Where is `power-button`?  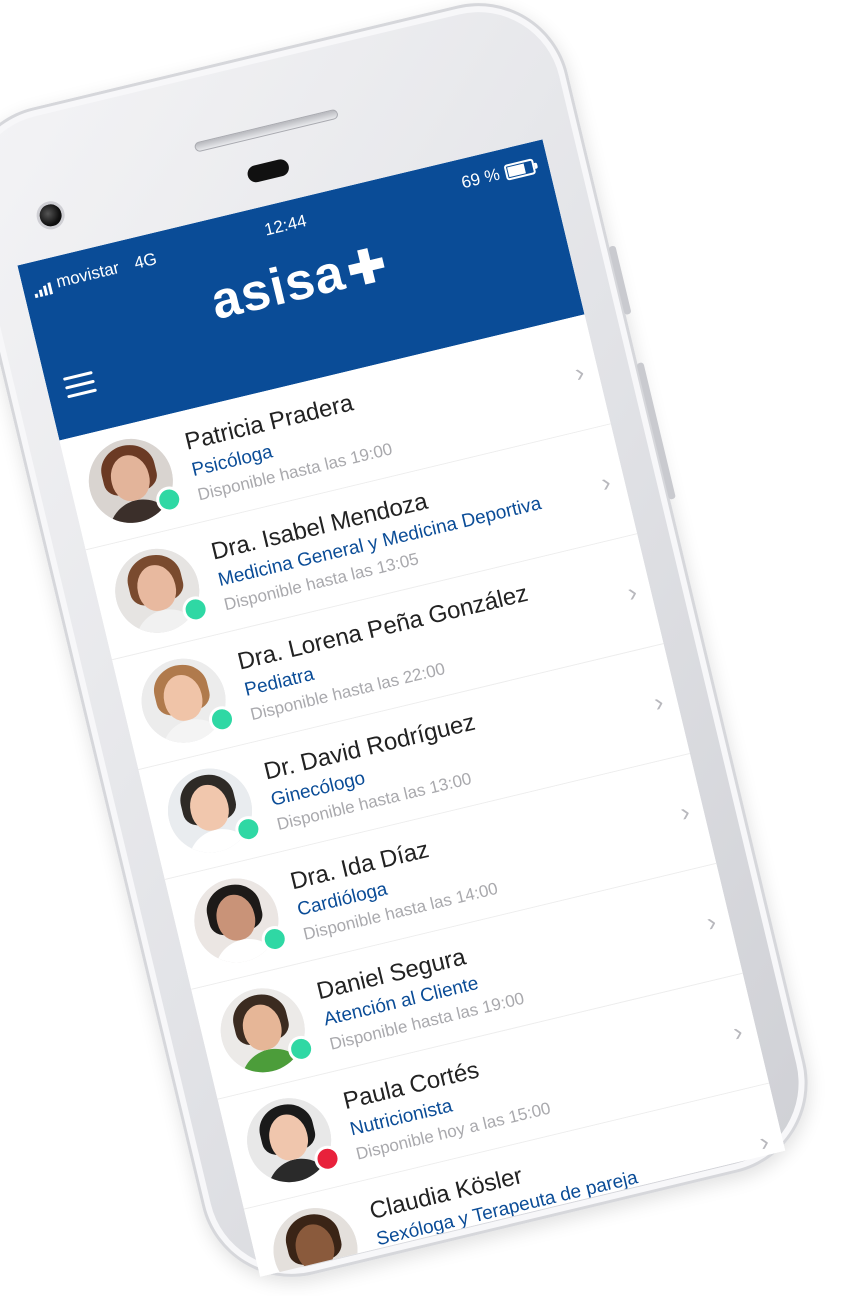
power-button is located at coordinates (620, 280).